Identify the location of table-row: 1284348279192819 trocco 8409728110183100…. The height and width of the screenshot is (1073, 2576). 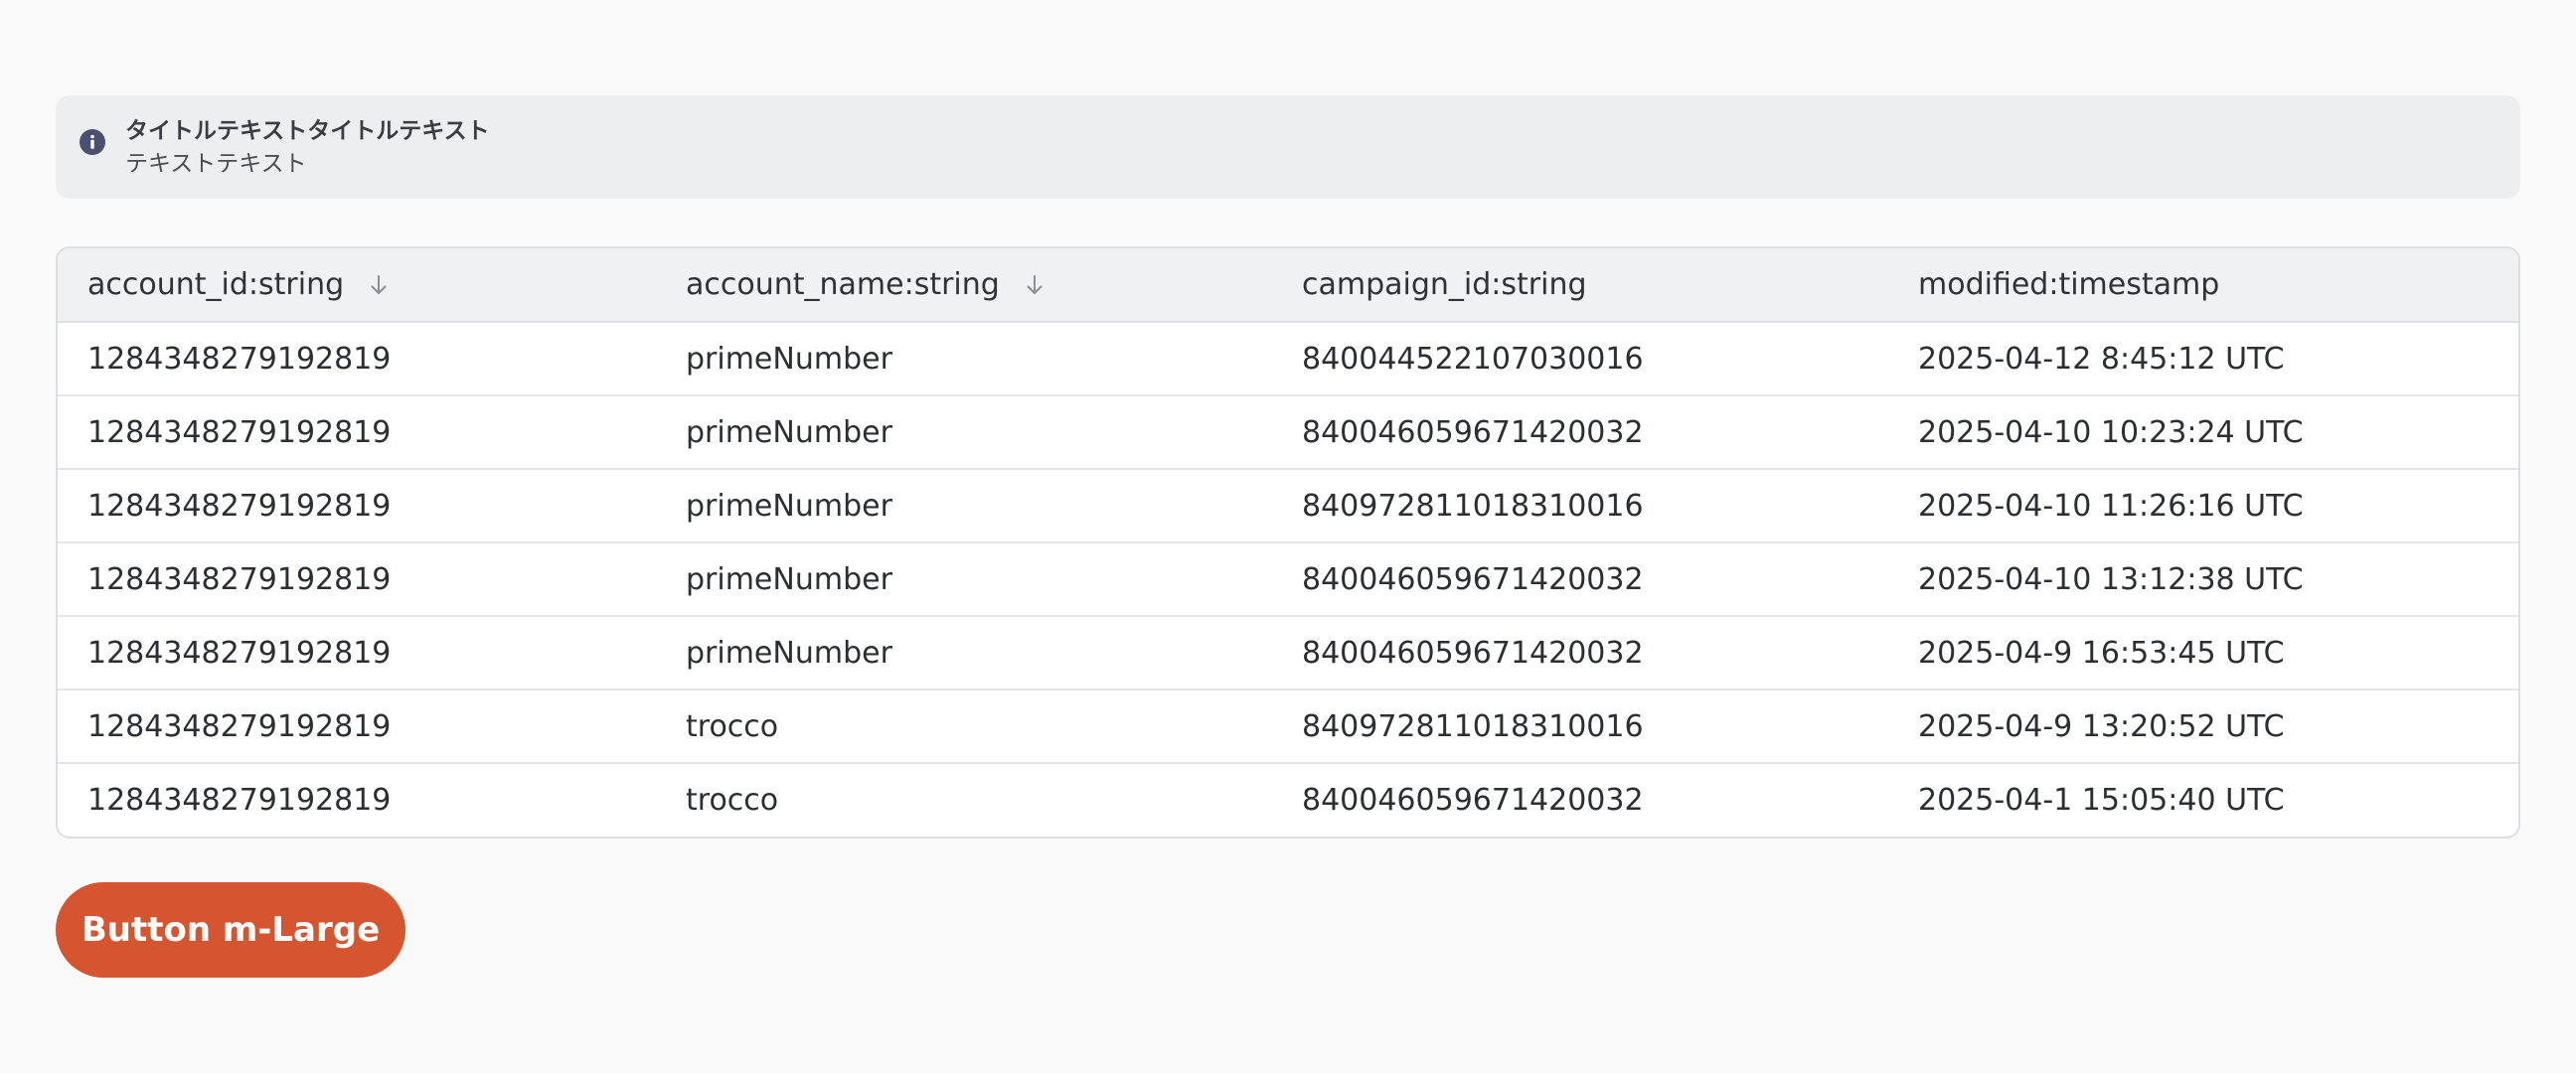
(1288, 726).